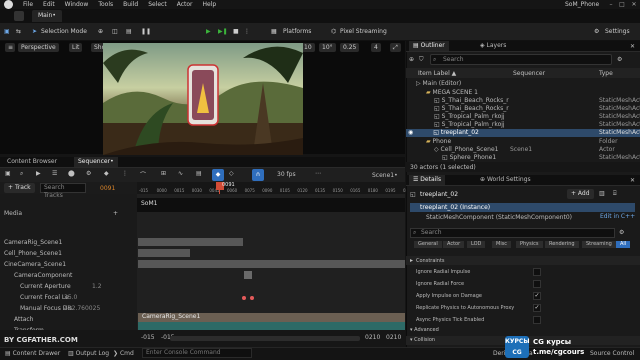 Image resolution: width=640 pixels, height=360 pixels. What do you see at coordinates (54, 173) in the screenshot?
I see `actor-list-icon: ☰` at bounding box center [54, 173].